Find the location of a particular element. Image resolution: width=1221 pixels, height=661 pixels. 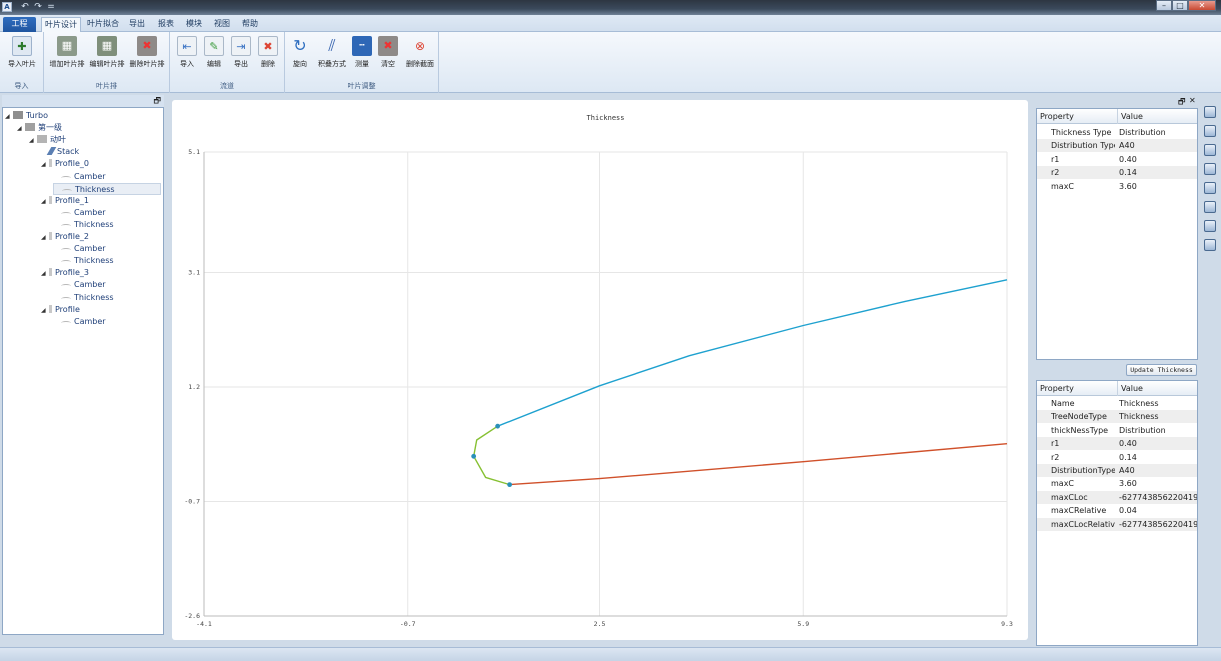

tree-node: ◢ Turbo is located at coordinates (26, 116).